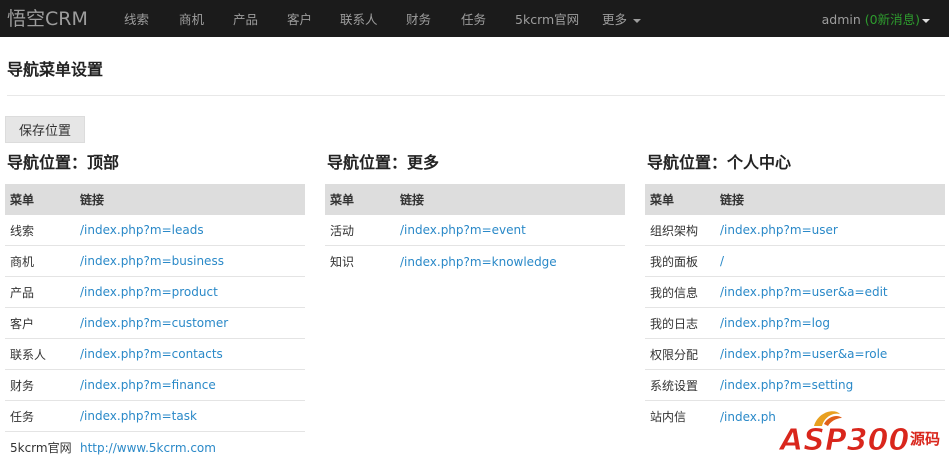 This screenshot has height=460, width=949. Describe the element at coordinates (383, 162) in the screenshot. I see `section-title: 导航位置：更多` at that location.